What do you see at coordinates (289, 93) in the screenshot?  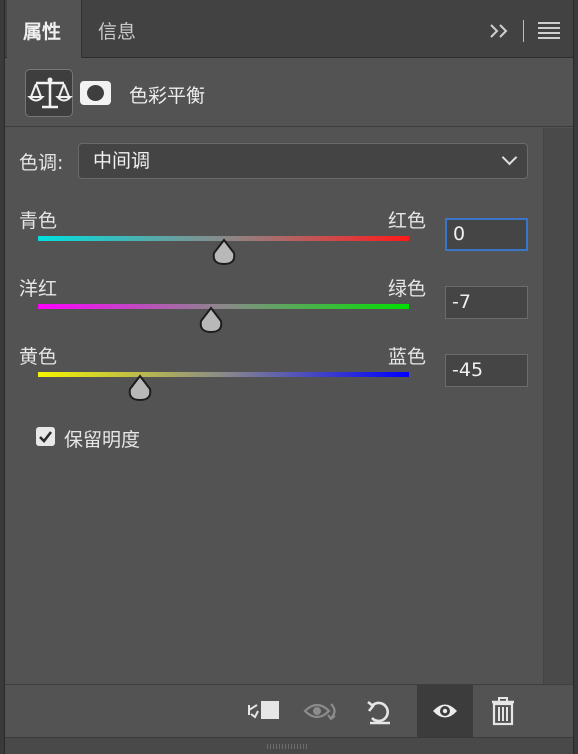 I see `adjustment-header: 色彩平衡` at bounding box center [289, 93].